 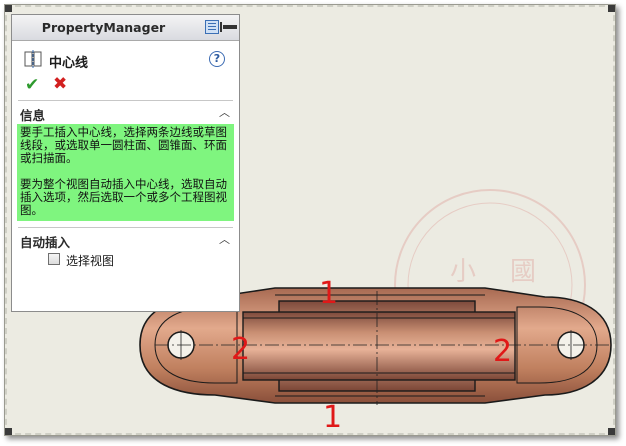 I want to click on ok-button: ✔, so click(x=32, y=85).